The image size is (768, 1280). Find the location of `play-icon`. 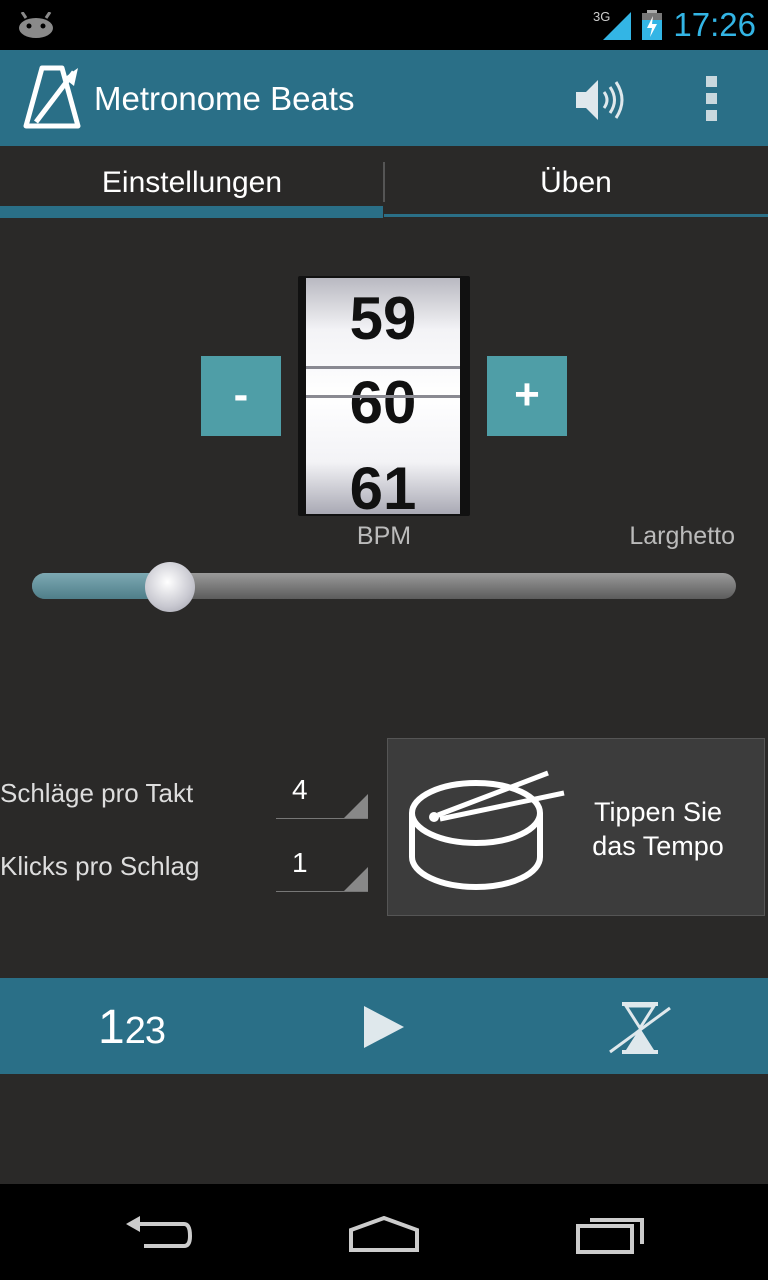

play-icon is located at coordinates (384, 1029).